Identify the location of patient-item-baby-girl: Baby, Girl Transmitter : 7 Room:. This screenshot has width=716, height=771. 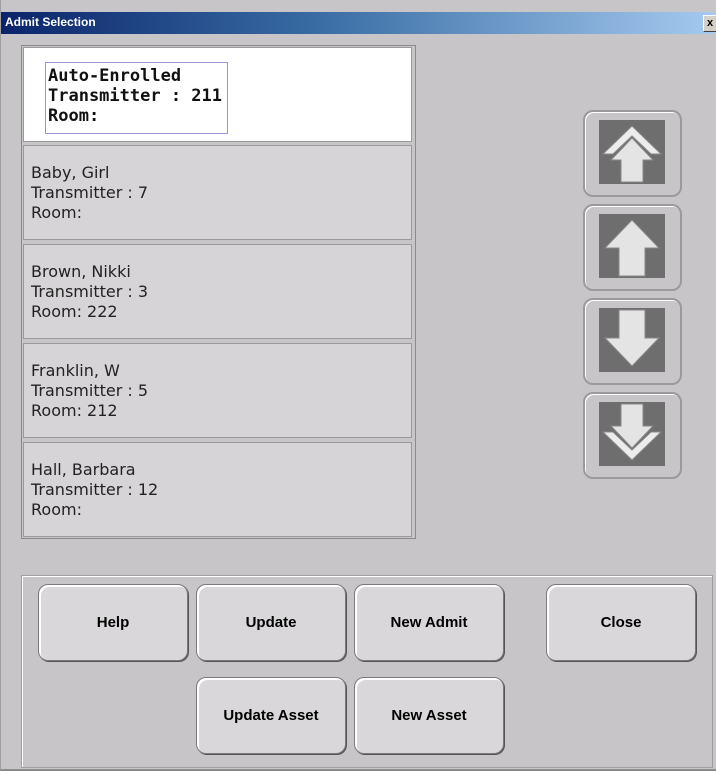
(217, 192).